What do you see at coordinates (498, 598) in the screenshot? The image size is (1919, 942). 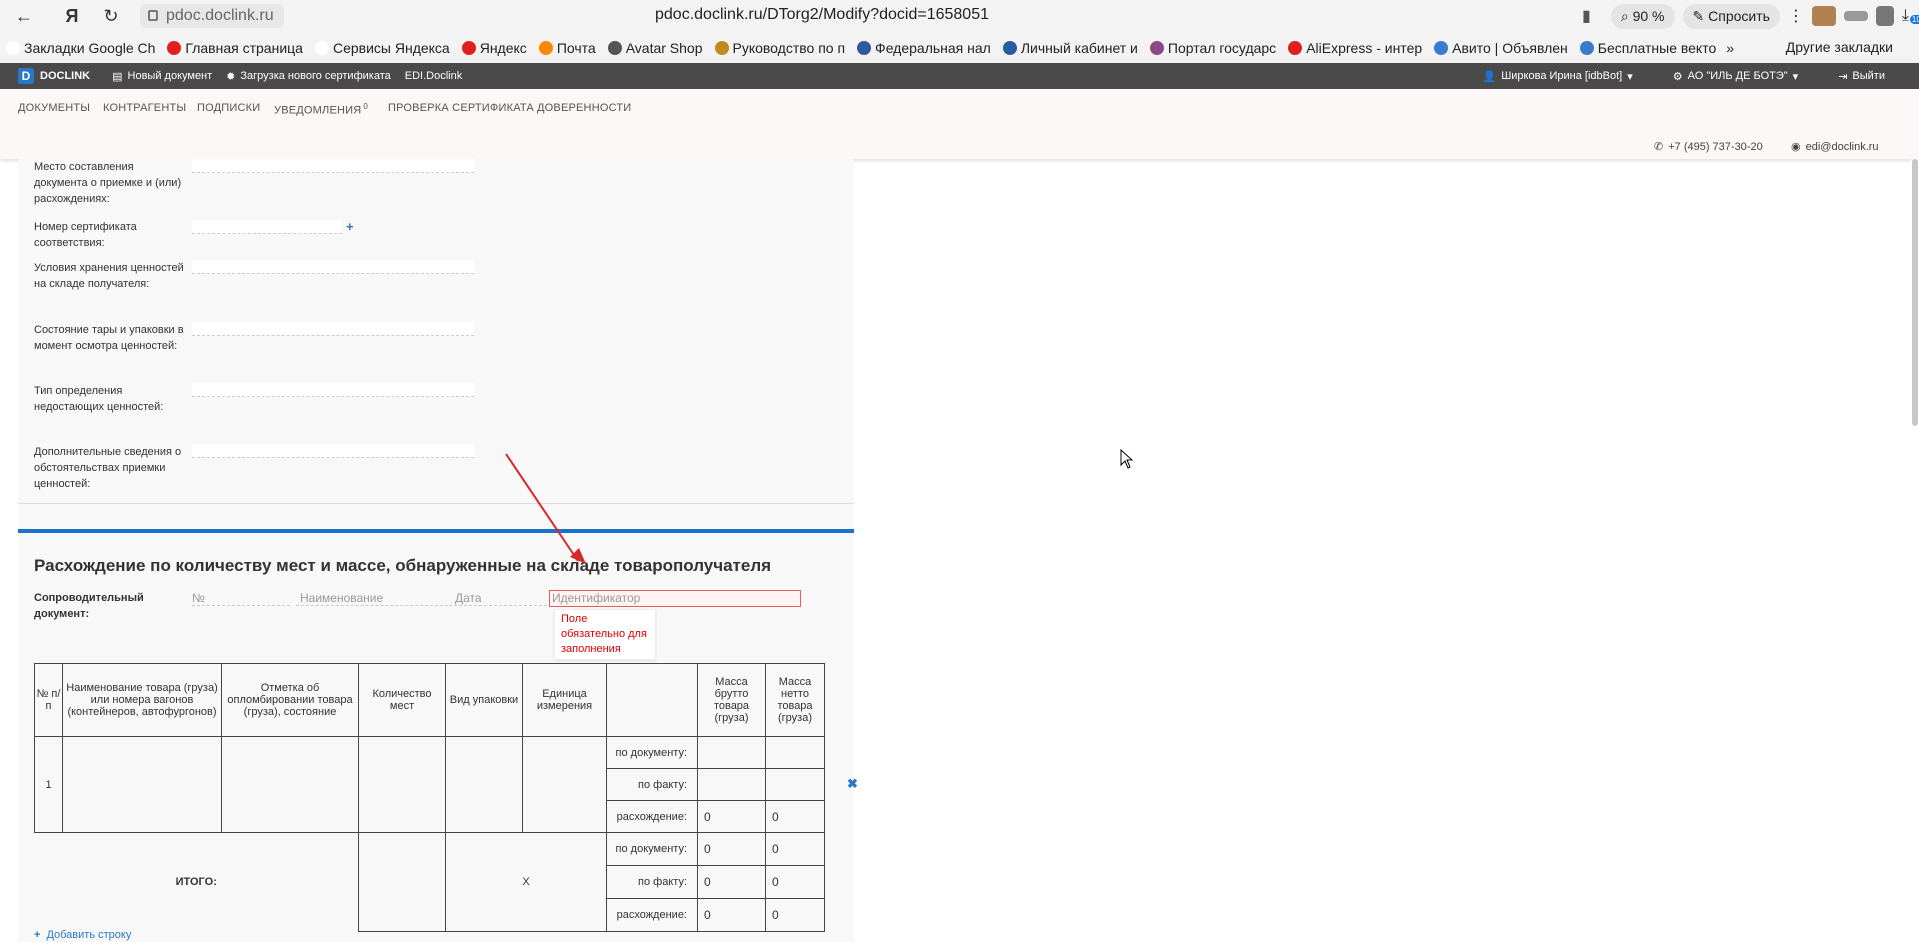 I see `accomp-date-field: Дата` at bounding box center [498, 598].